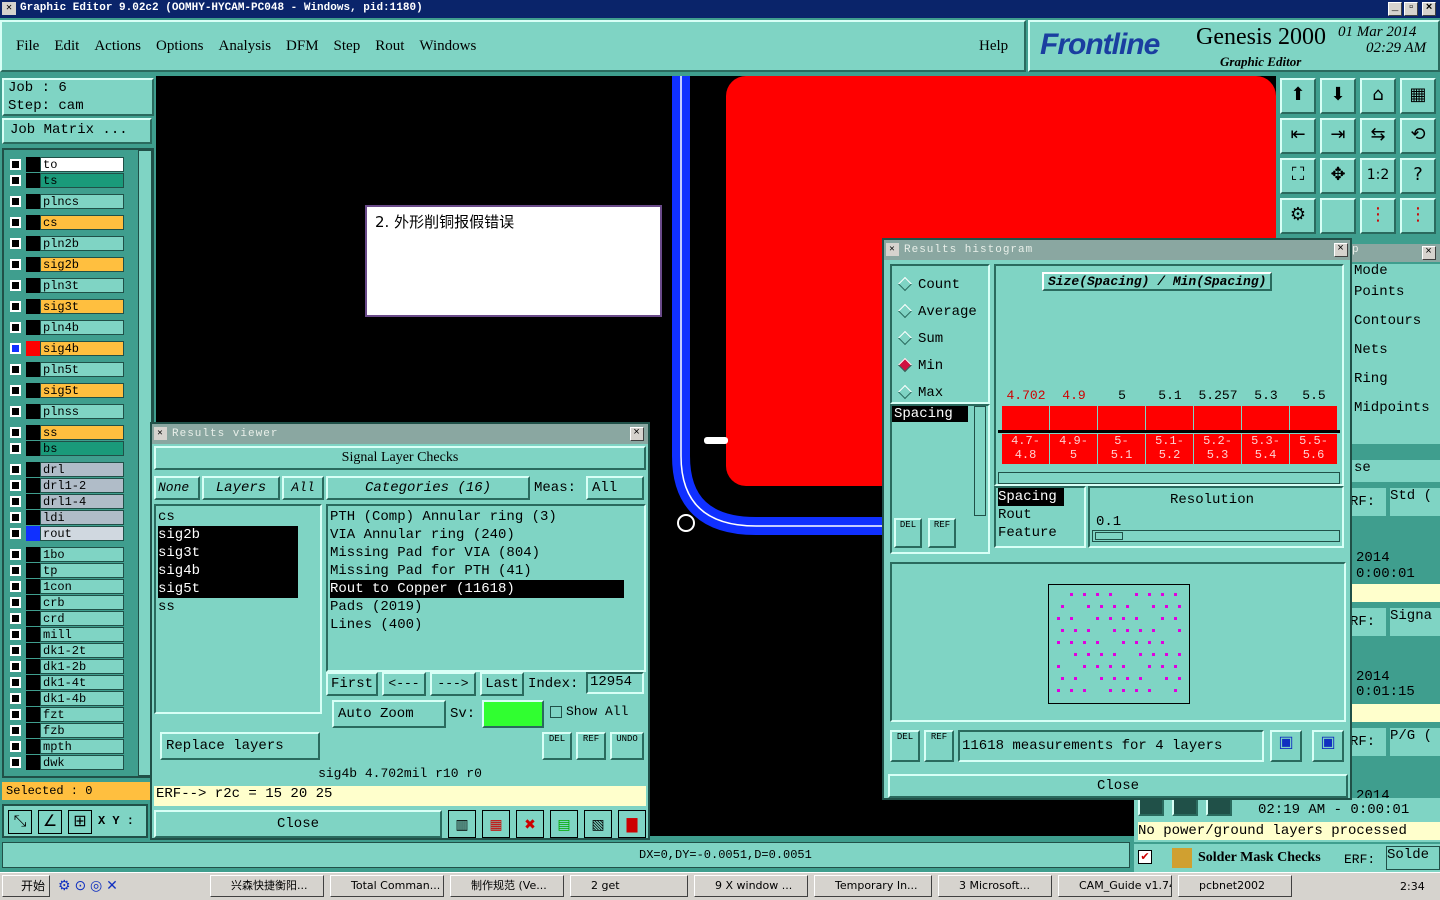  Describe the element at coordinates (80, 822) in the screenshot. I see `snap-tool-icon: ⊞` at that location.